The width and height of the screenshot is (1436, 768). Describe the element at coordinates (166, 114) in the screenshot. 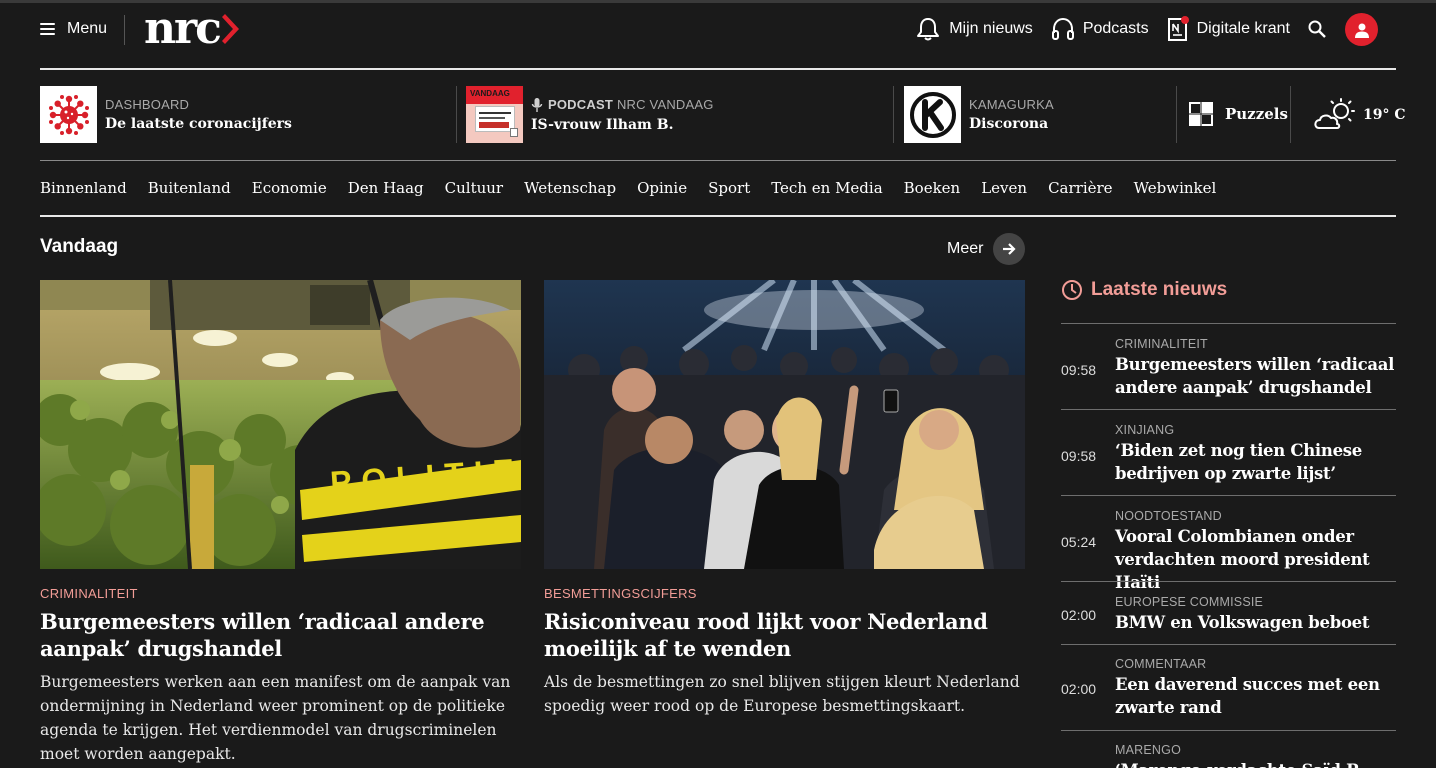

I see `promo-dashboard: DASHBOARD De laatste coronacijfers` at that location.